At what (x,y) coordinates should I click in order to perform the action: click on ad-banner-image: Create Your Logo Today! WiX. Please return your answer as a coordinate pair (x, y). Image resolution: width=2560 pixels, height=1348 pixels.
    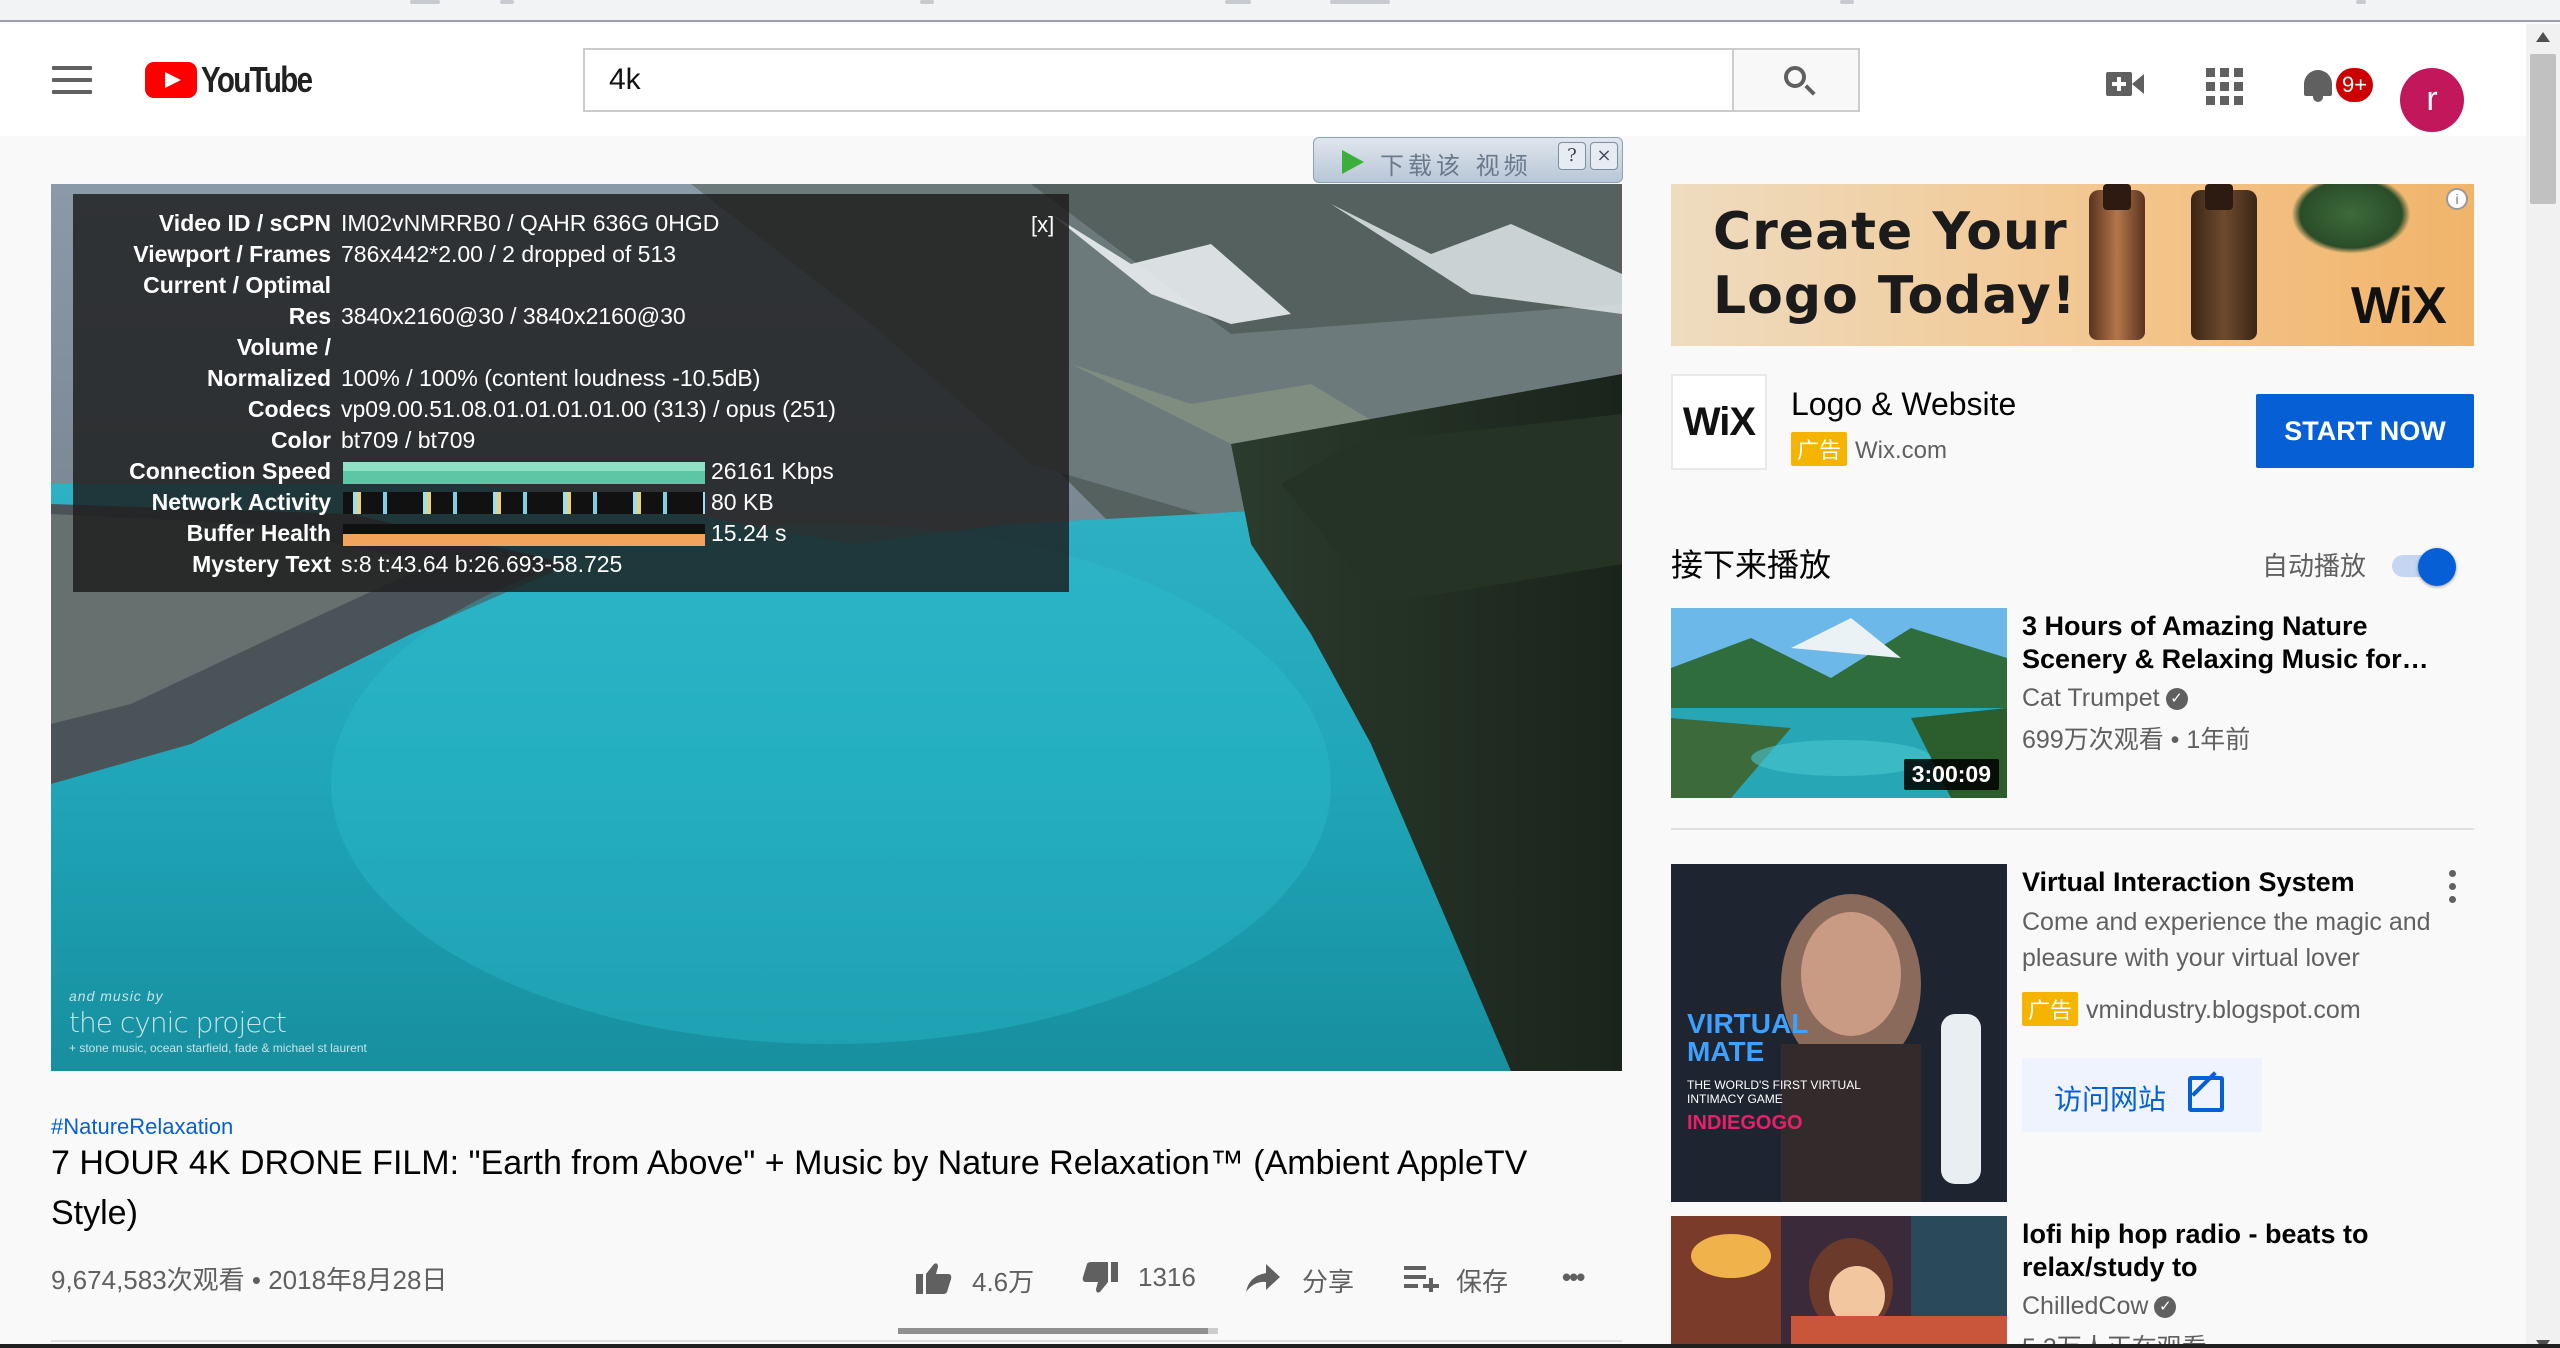
    Looking at the image, I should click on (2072, 265).